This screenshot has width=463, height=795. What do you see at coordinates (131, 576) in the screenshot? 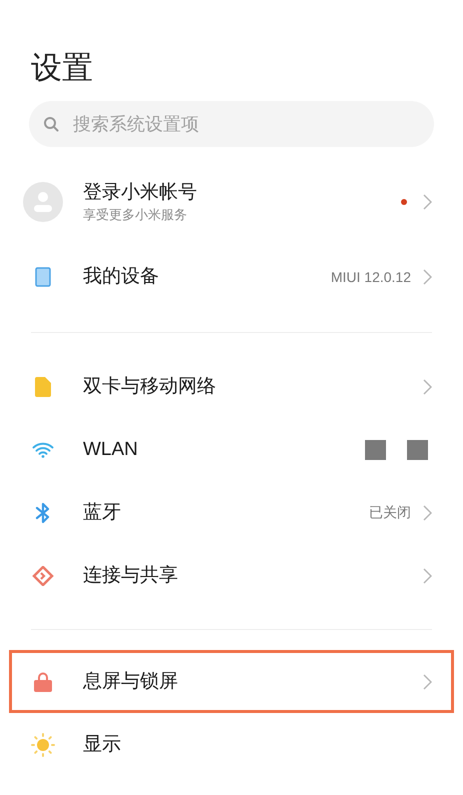
I see `row-title: 连接与共享` at bounding box center [131, 576].